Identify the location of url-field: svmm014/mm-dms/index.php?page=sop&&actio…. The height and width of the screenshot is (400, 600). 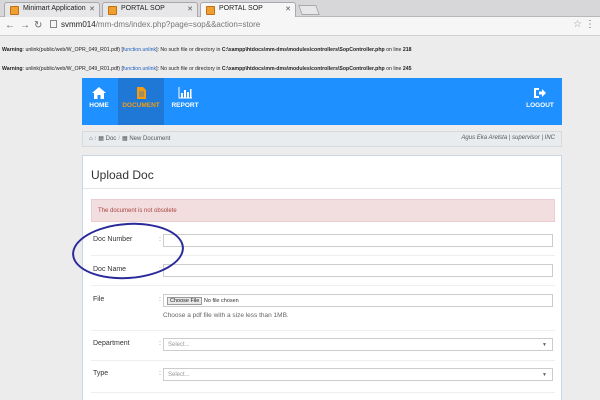
(155, 24).